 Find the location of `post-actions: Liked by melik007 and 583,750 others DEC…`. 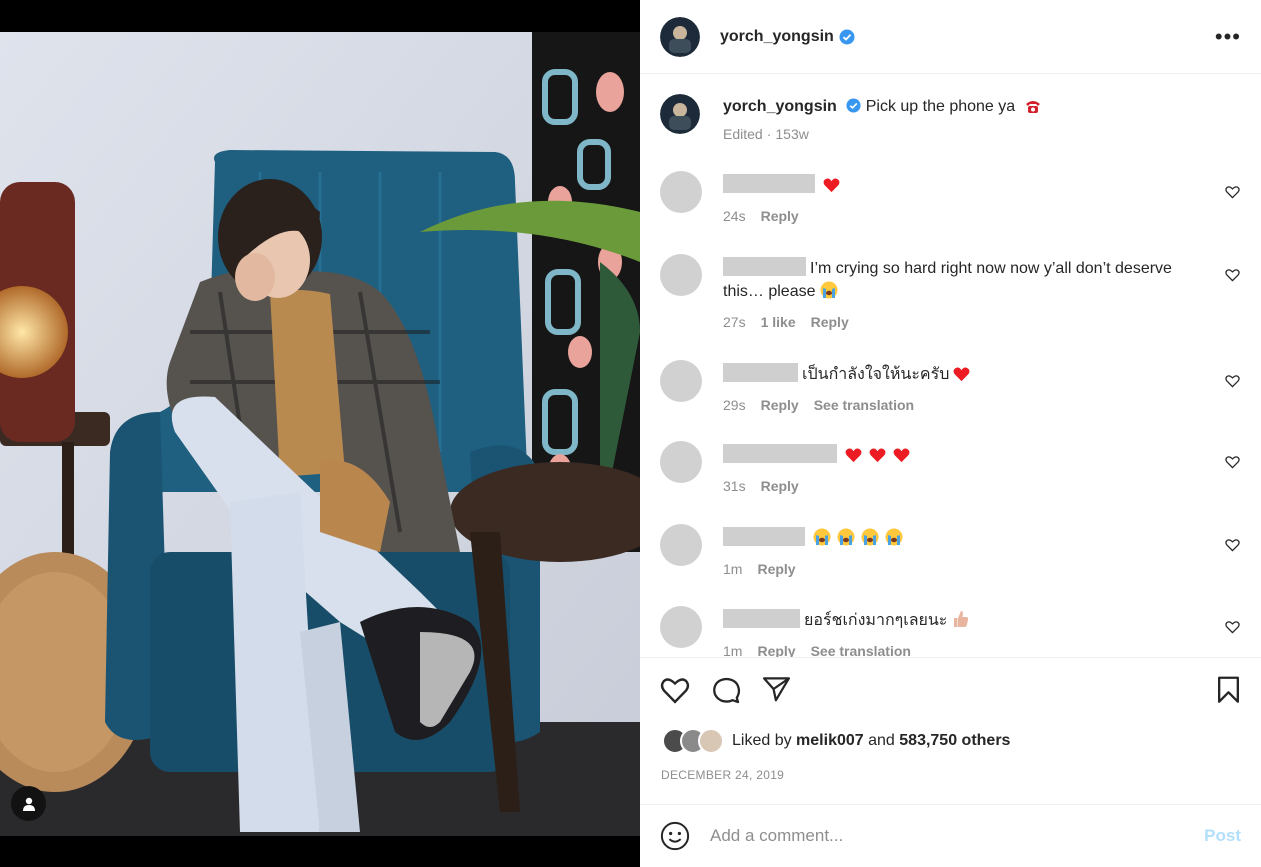

post-actions: Liked by melik007 and 583,750 others DEC… is located at coordinates (950, 731).